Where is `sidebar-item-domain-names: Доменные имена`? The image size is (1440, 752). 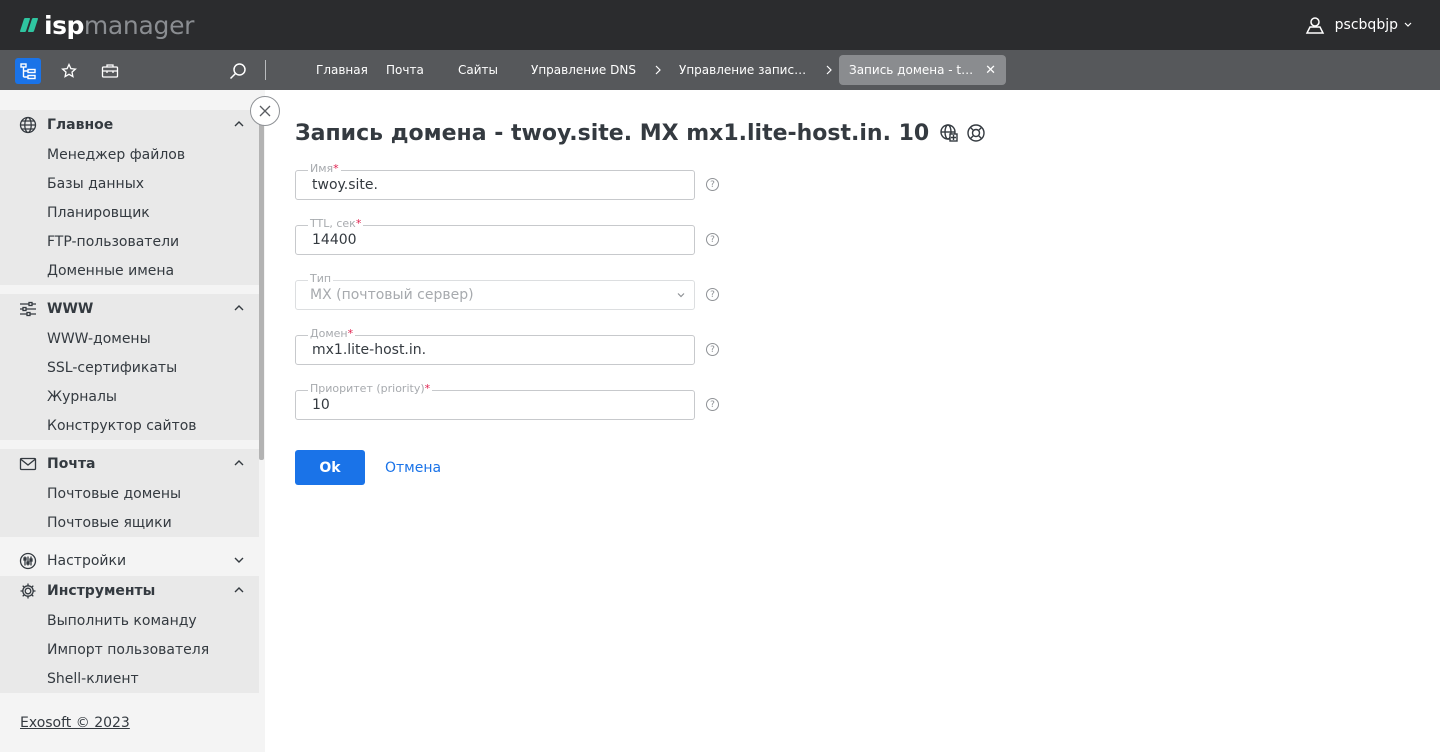
sidebar-item-domain-names: Доменные имена is located at coordinates (129, 270).